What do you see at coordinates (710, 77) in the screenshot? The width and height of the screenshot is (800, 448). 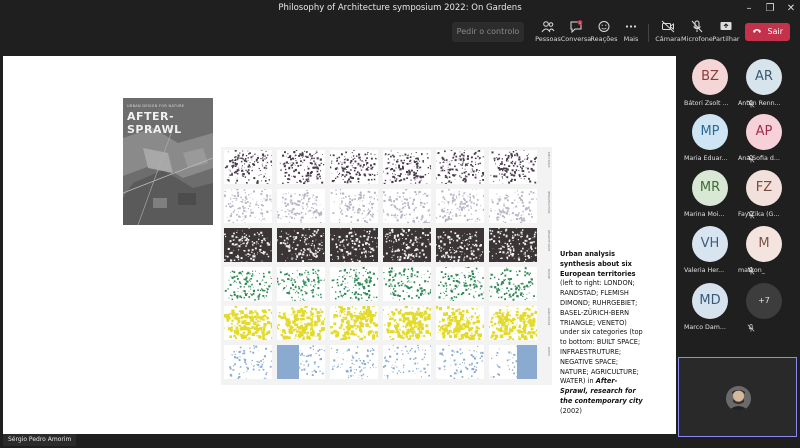 I see `participant-avatar: BZ` at bounding box center [710, 77].